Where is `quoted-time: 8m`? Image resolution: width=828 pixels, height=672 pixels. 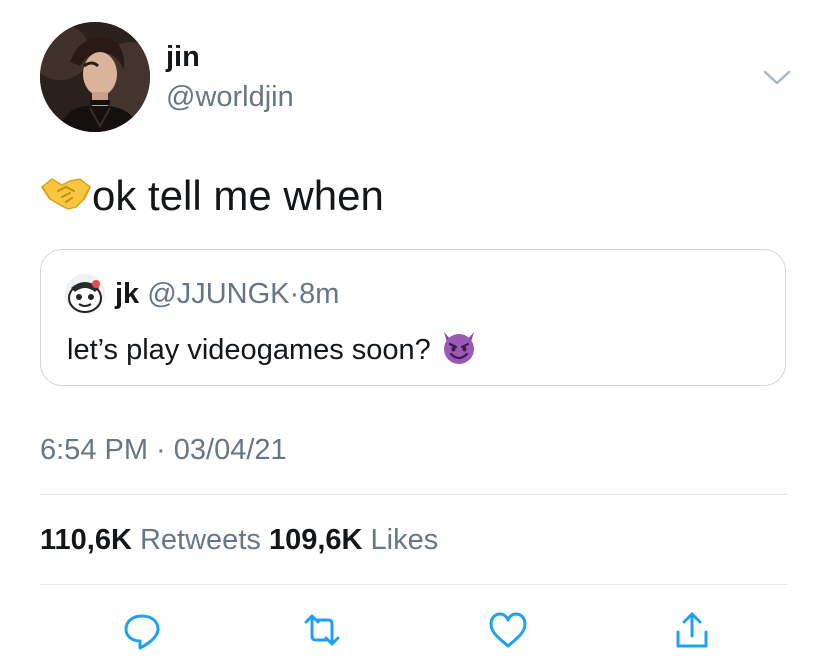 quoted-time: 8m is located at coordinates (319, 294).